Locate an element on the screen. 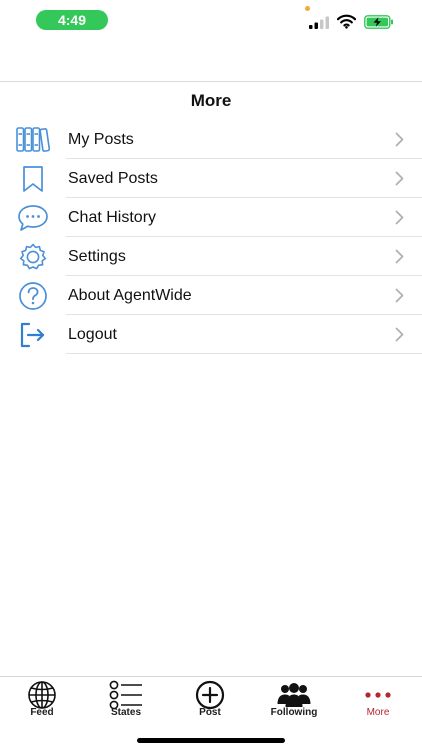 The height and width of the screenshot is (750, 422). menu-item-chat-history: Chat History is located at coordinates (211, 217).